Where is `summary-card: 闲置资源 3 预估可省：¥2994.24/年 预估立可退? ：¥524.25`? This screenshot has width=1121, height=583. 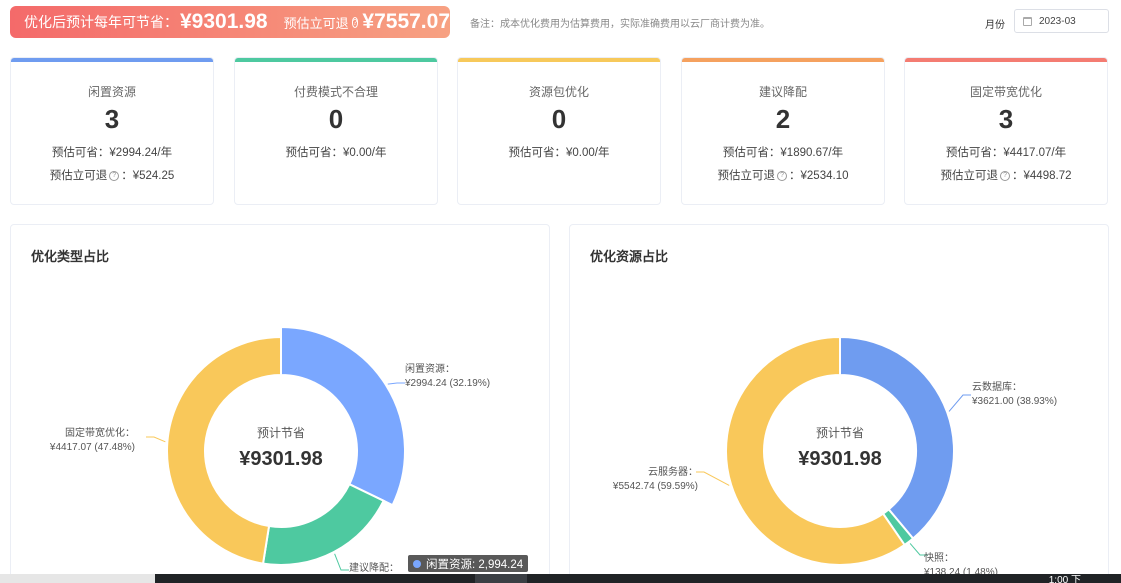
summary-card: 闲置资源 3 预估可省：¥2994.24/年 预估立可退? ：¥524.25 is located at coordinates (112, 131).